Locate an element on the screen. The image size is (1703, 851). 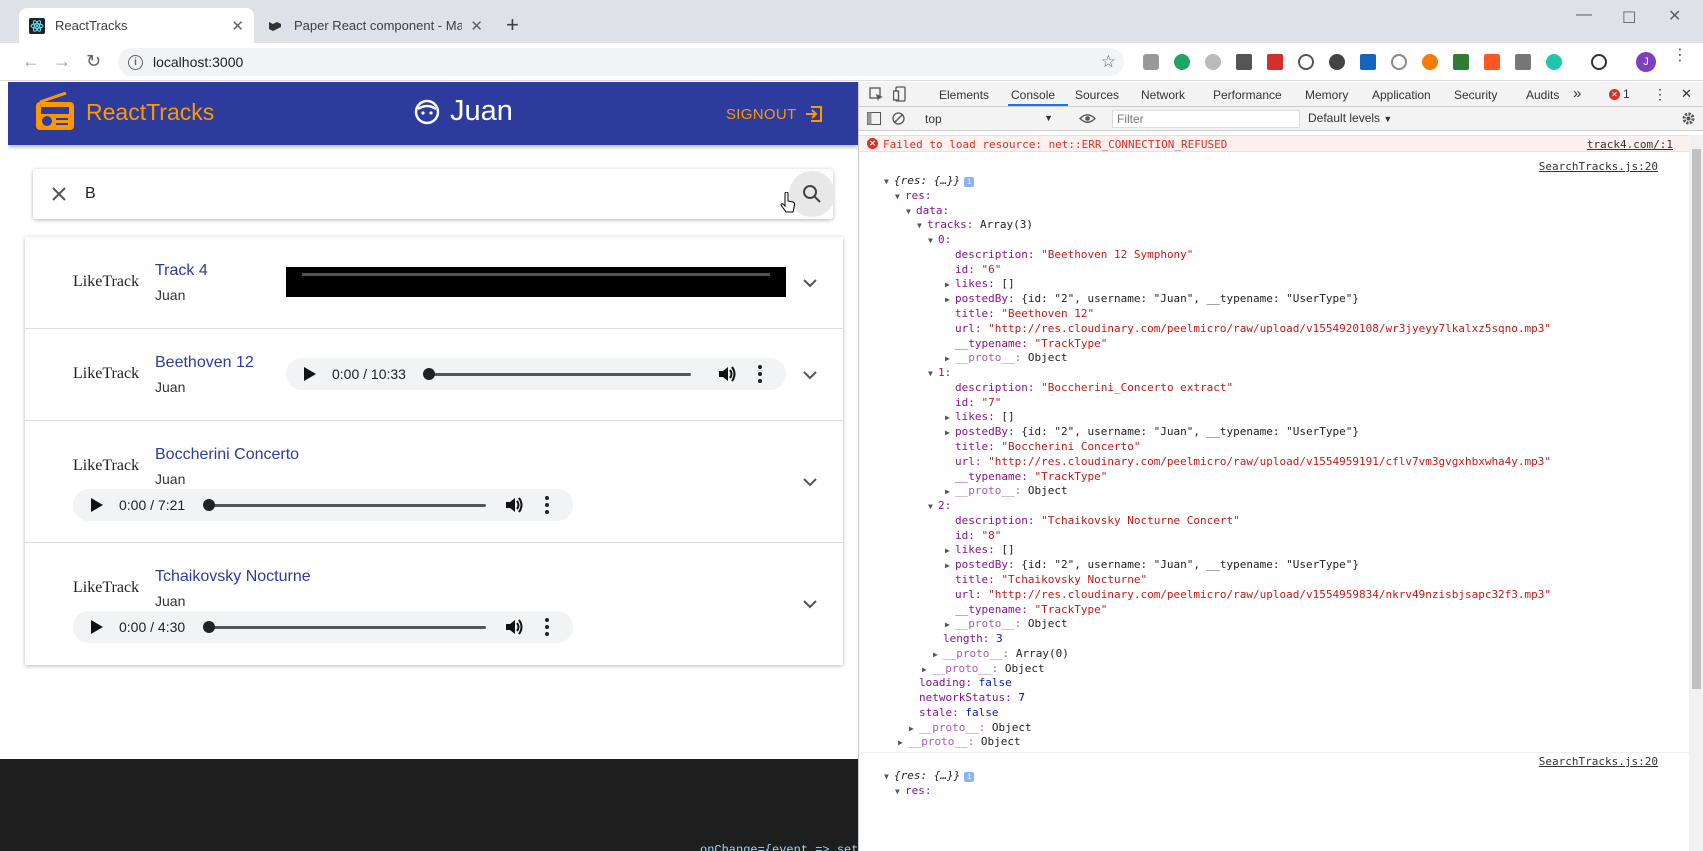
gear-icon is located at coordinates (1688, 118).